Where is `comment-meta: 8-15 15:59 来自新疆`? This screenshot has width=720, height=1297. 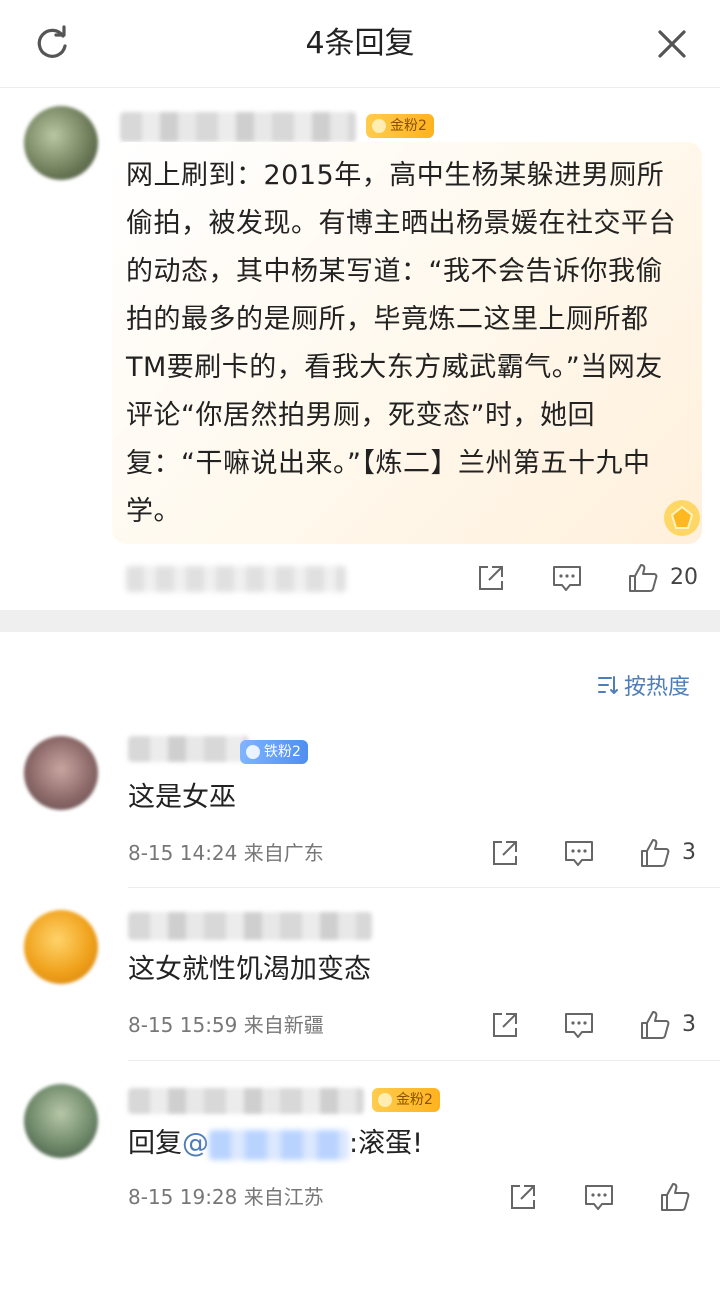
comment-meta: 8-15 15:59 来自新疆 is located at coordinates (226, 1025).